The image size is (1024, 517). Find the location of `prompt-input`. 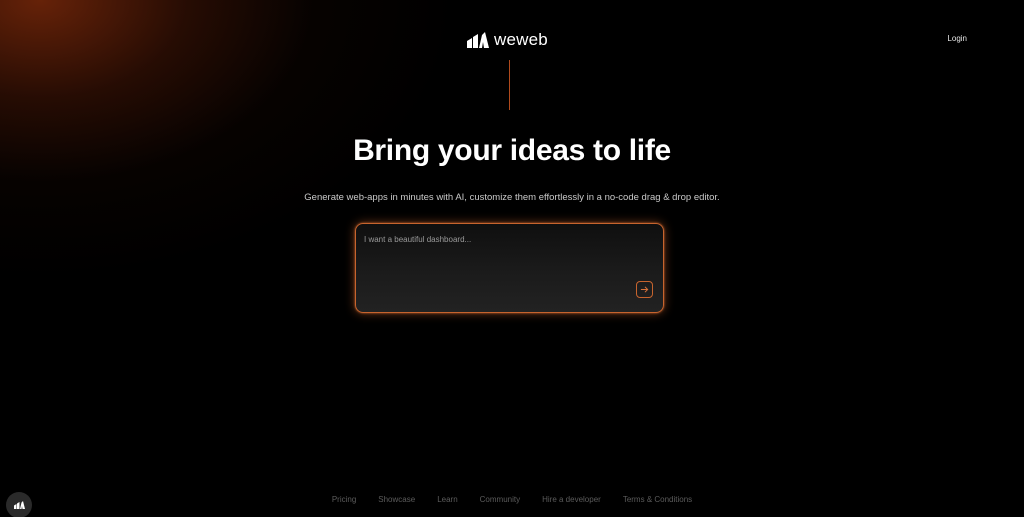

prompt-input is located at coordinates (499, 239).